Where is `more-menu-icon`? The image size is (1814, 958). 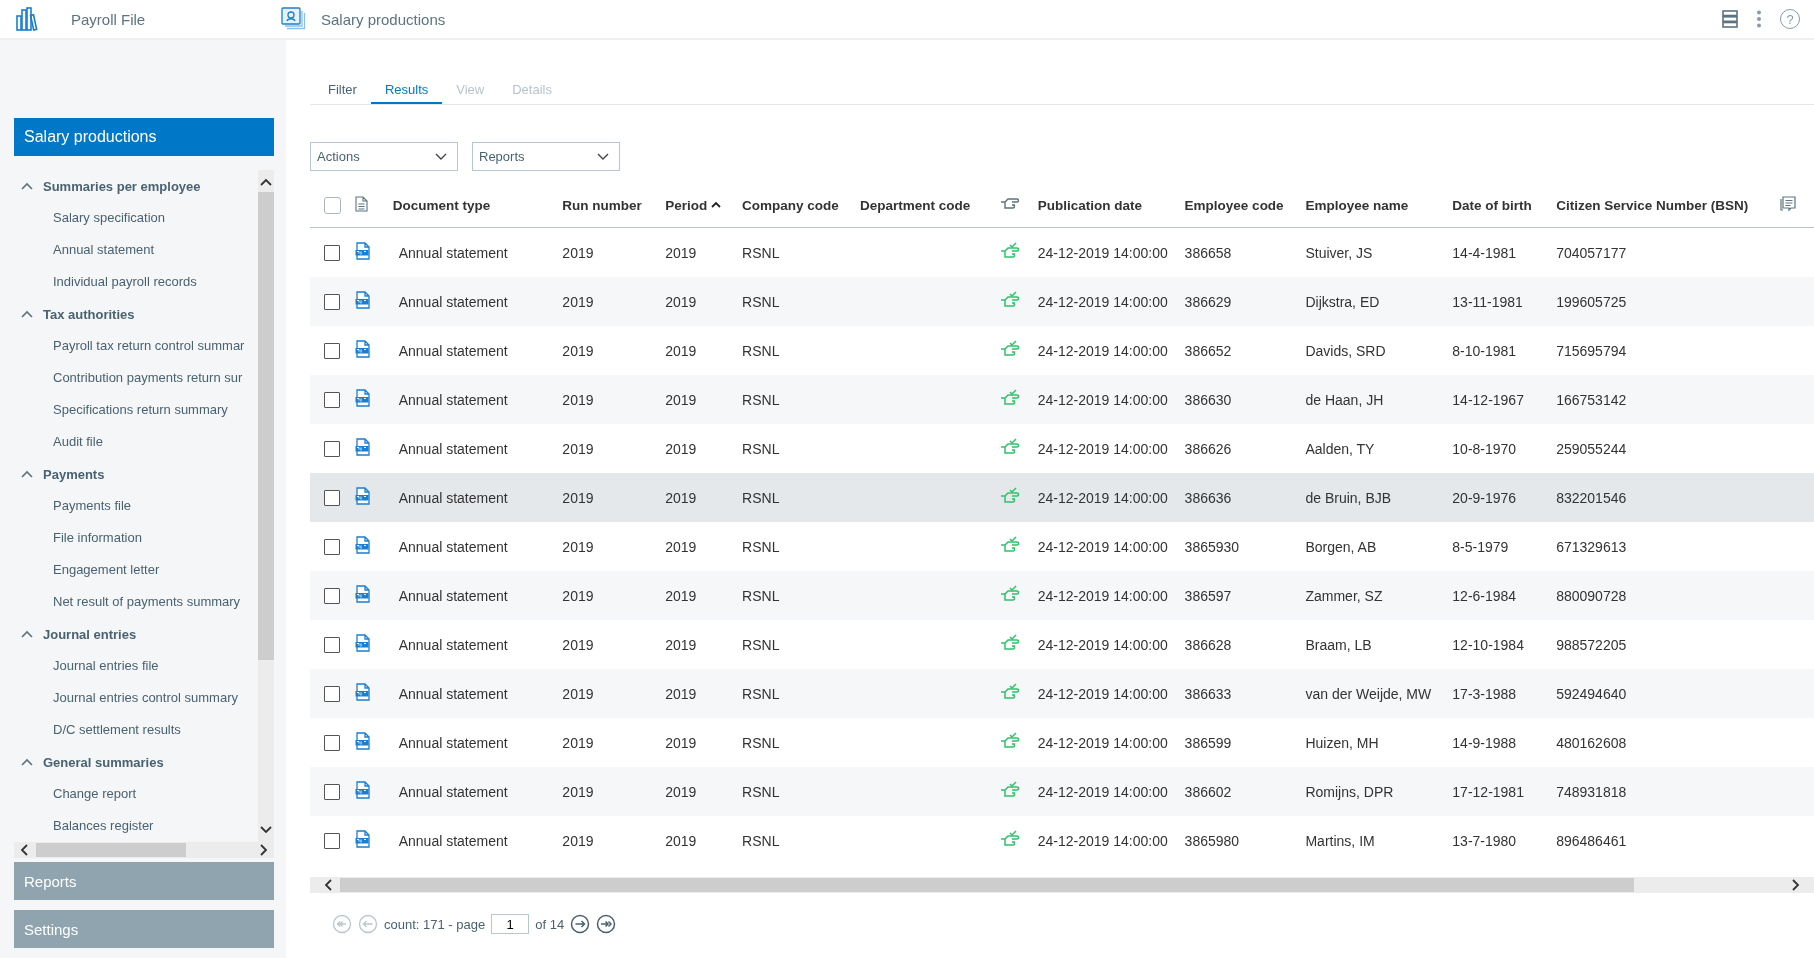 more-menu-icon is located at coordinates (1759, 19).